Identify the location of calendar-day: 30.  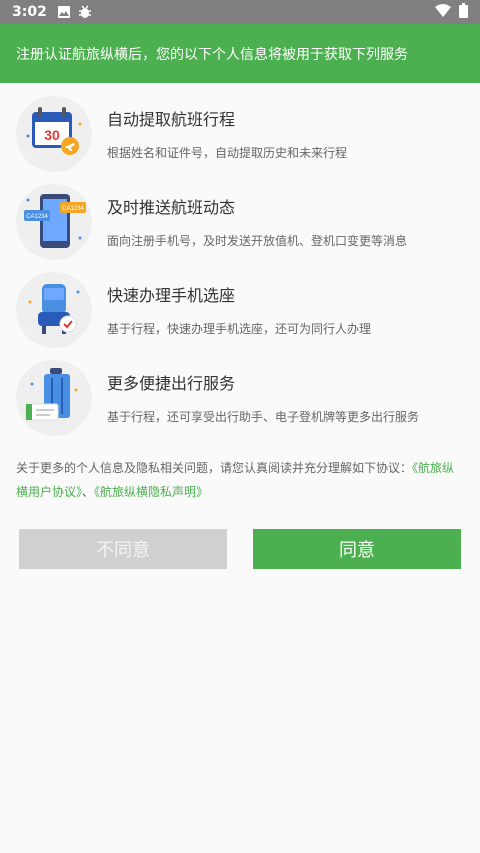
(52, 135).